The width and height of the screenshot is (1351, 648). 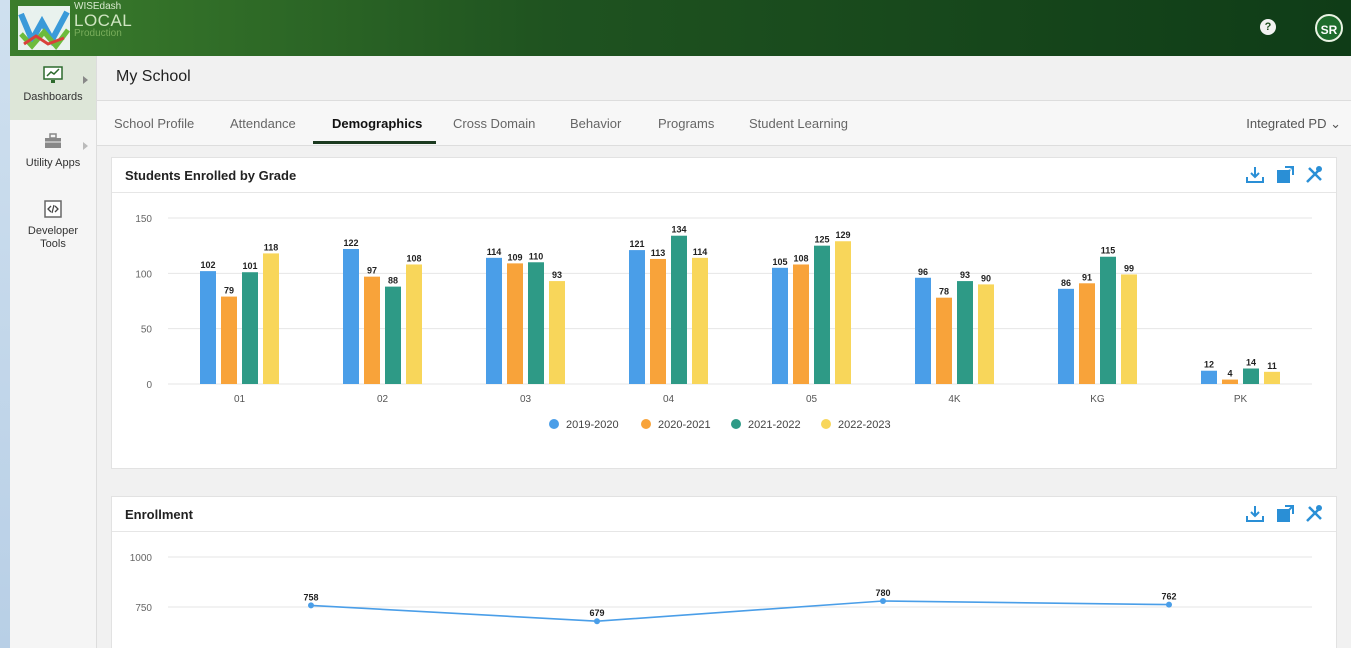 I want to click on avatar: SR, so click(x=1329, y=28).